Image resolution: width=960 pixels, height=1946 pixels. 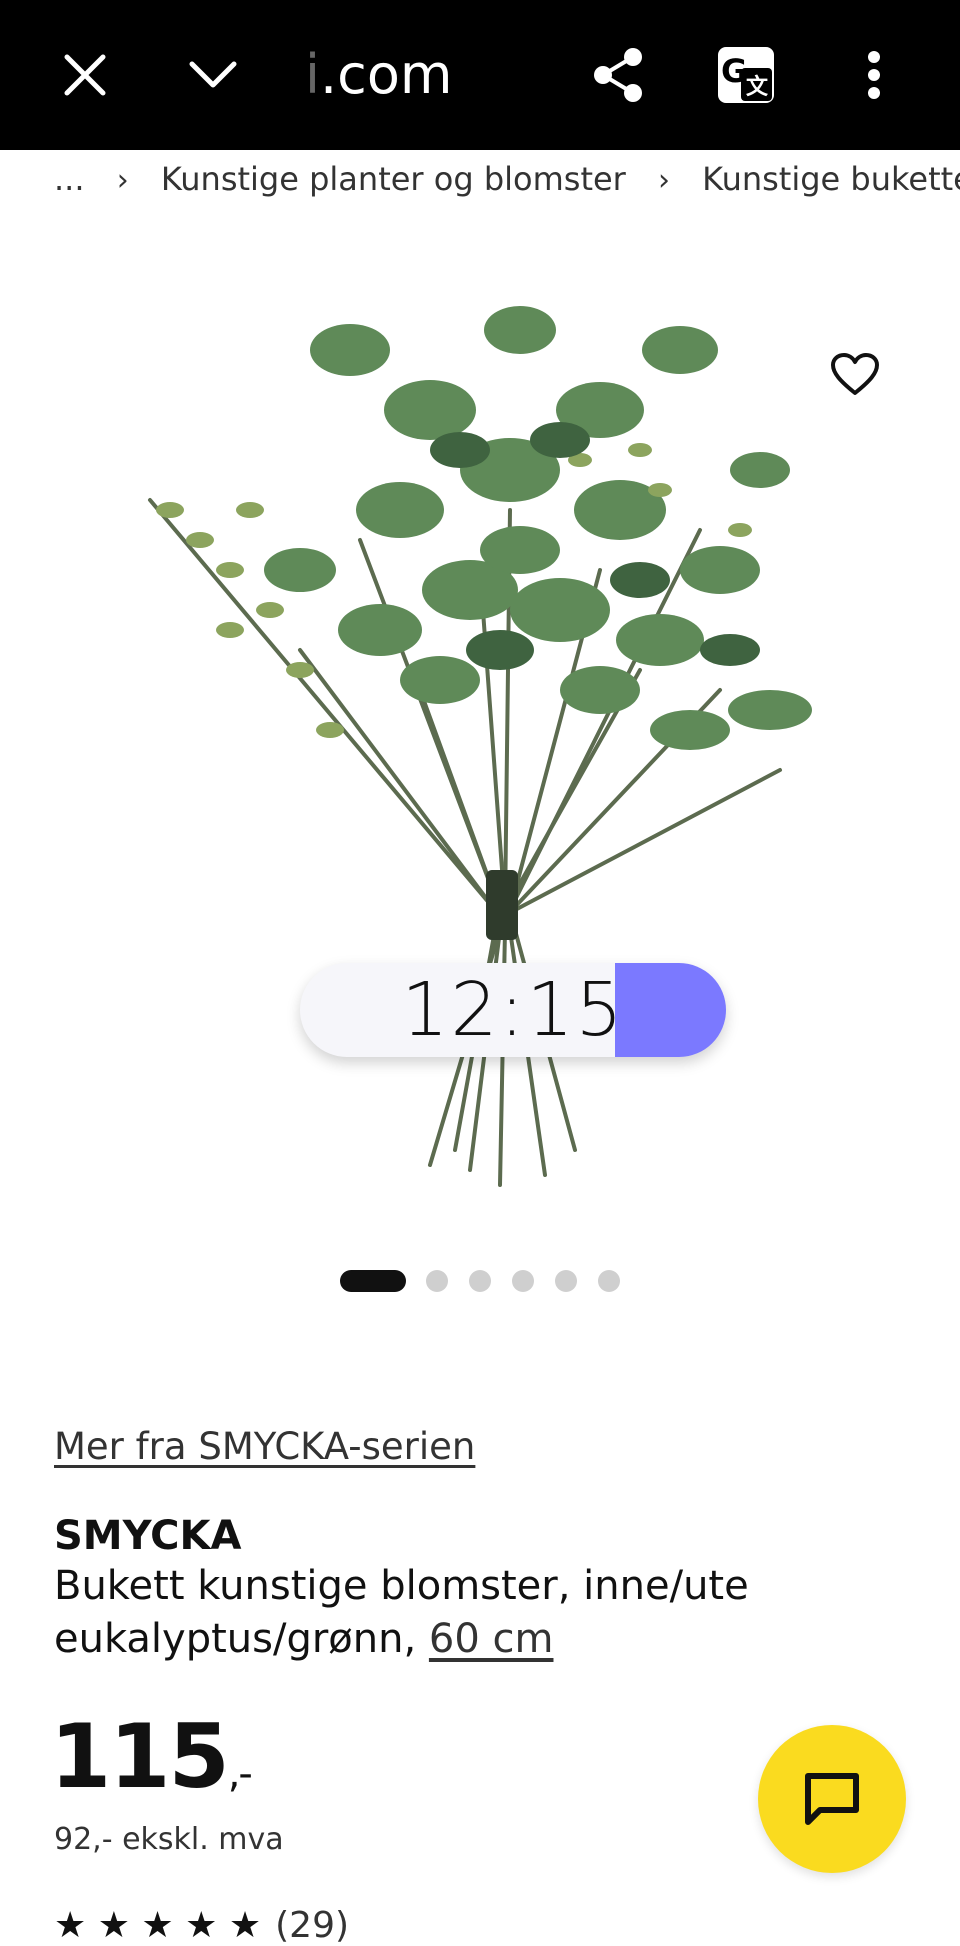 What do you see at coordinates (264, 1446) in the screenshot?
I see `series-link: Mer fra SMYCKA-serien` at bounding box center [264, 1446].